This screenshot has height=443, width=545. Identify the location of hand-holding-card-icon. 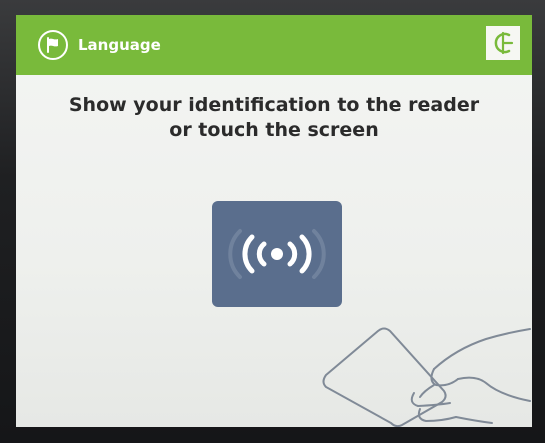
(426, 377).